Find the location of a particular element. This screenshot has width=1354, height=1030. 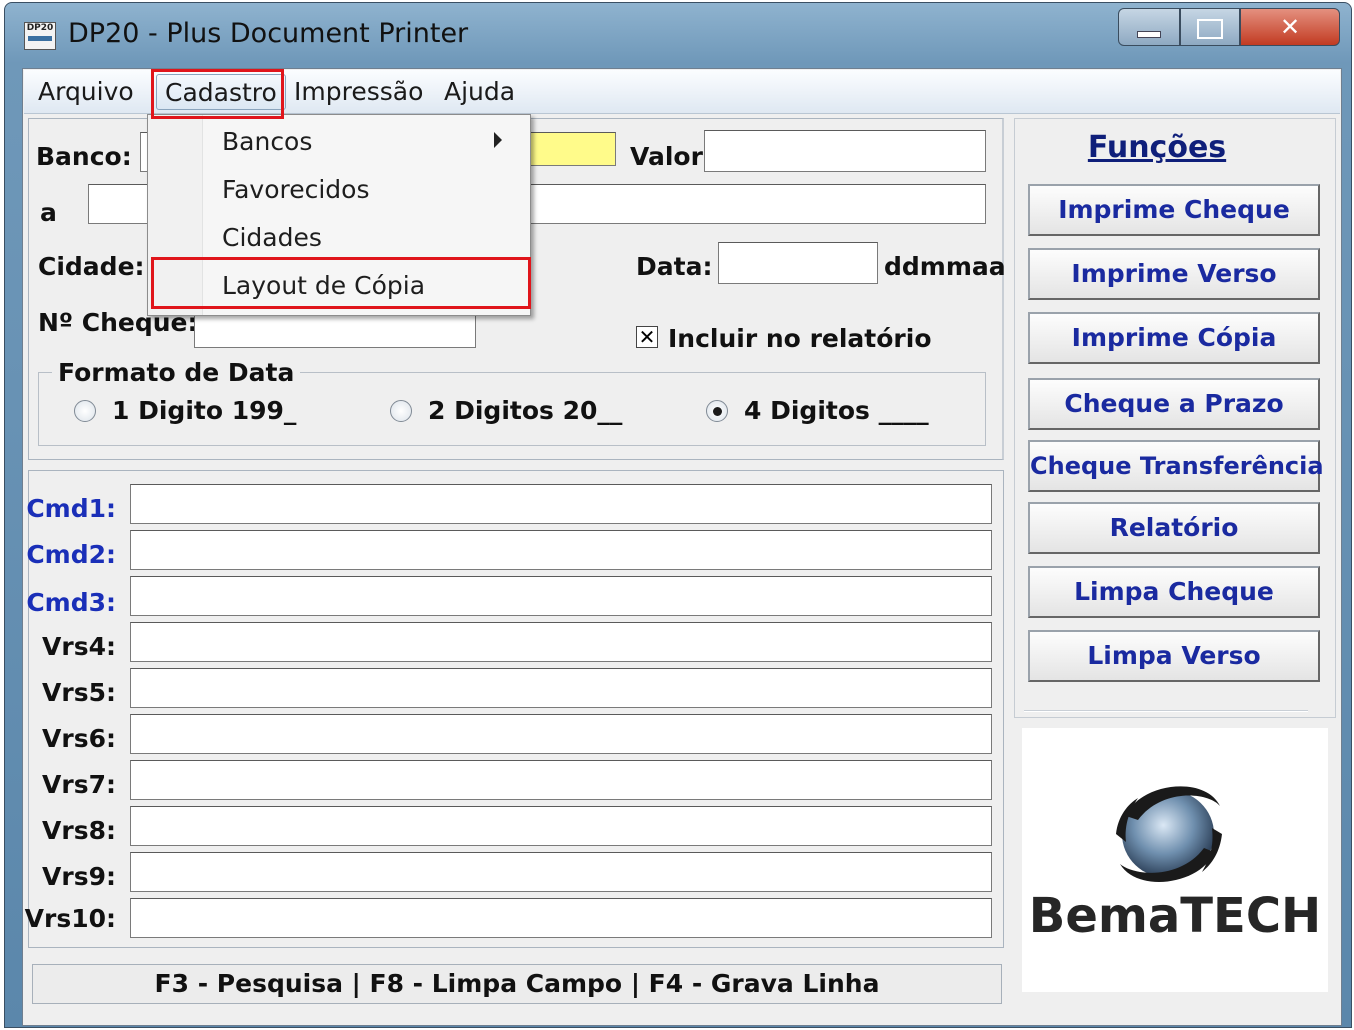

radio-4-digitos-label: 4 Digitos ____ is located at coordinates (836, 410).